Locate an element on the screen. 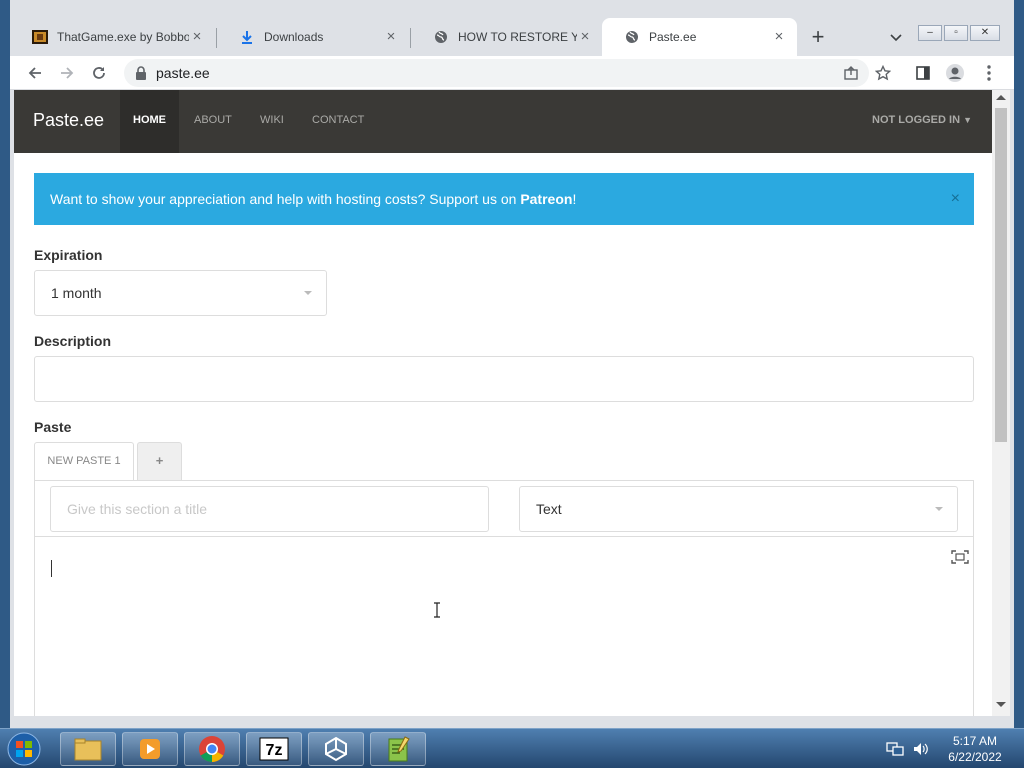 This screenshot has height=768, width=1024. share-button is located at coordinates (851, 73).